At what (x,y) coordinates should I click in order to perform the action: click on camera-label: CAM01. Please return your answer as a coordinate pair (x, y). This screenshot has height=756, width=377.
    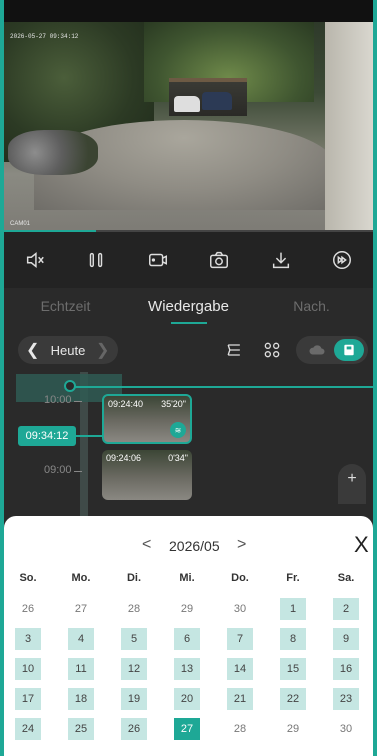
    Looking at the image, I should click on (20, 224).